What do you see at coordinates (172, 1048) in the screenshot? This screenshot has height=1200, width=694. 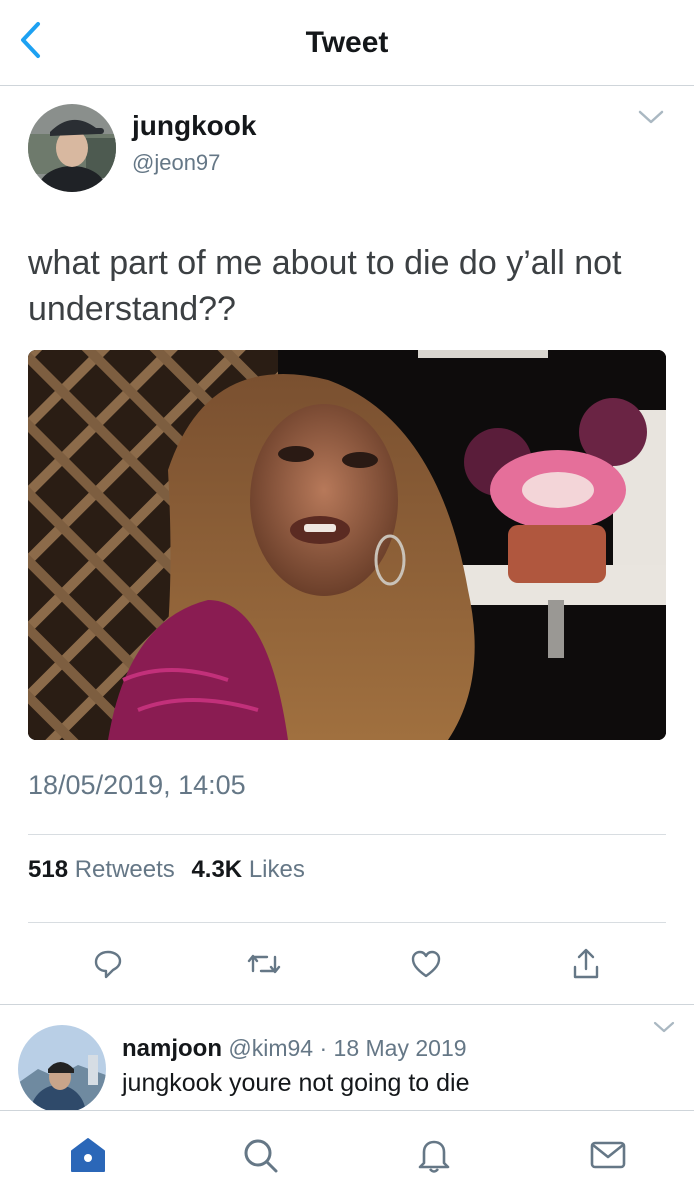 I see `reply-author-name: namjoon` at bounding box center [172, 1048].